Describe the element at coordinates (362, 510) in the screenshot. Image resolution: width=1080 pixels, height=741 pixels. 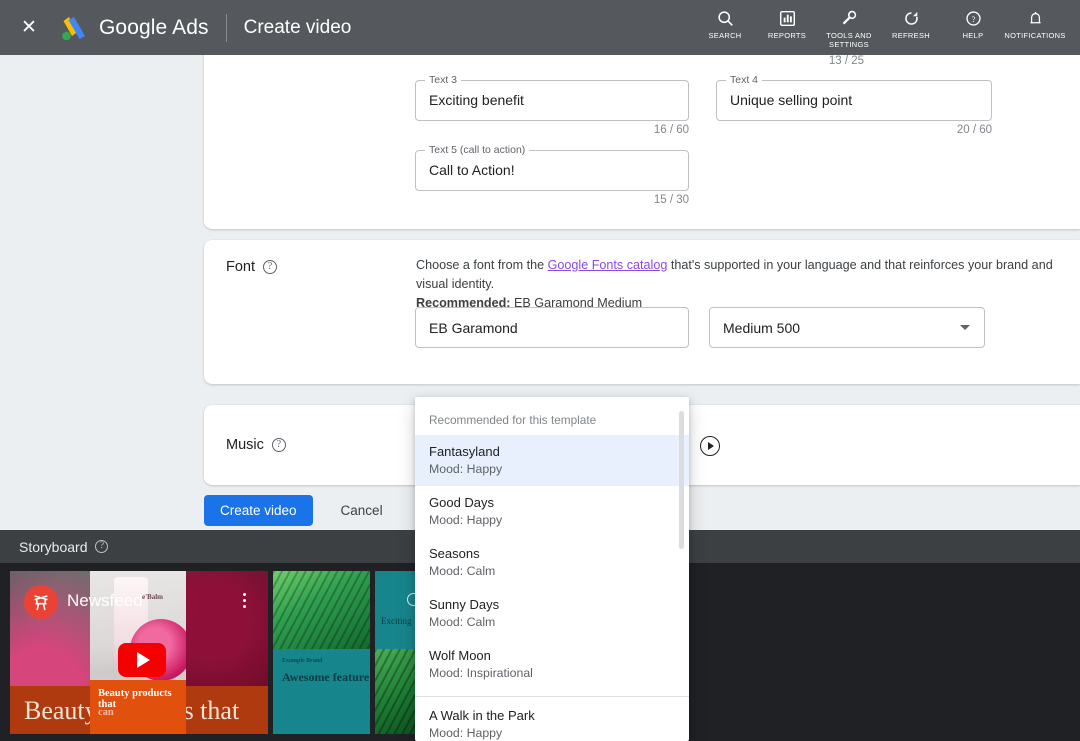
I see `cancel-button: Cancel` at that location.